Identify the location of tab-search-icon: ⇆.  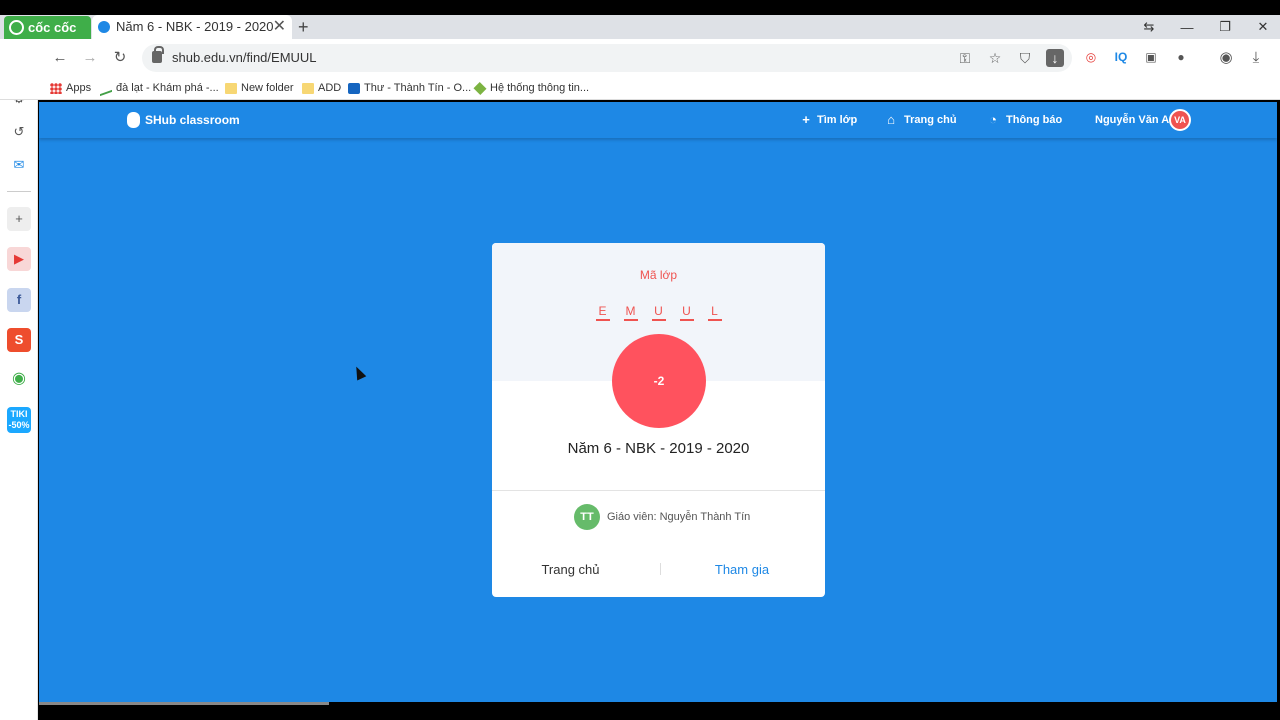
(1149, 27).